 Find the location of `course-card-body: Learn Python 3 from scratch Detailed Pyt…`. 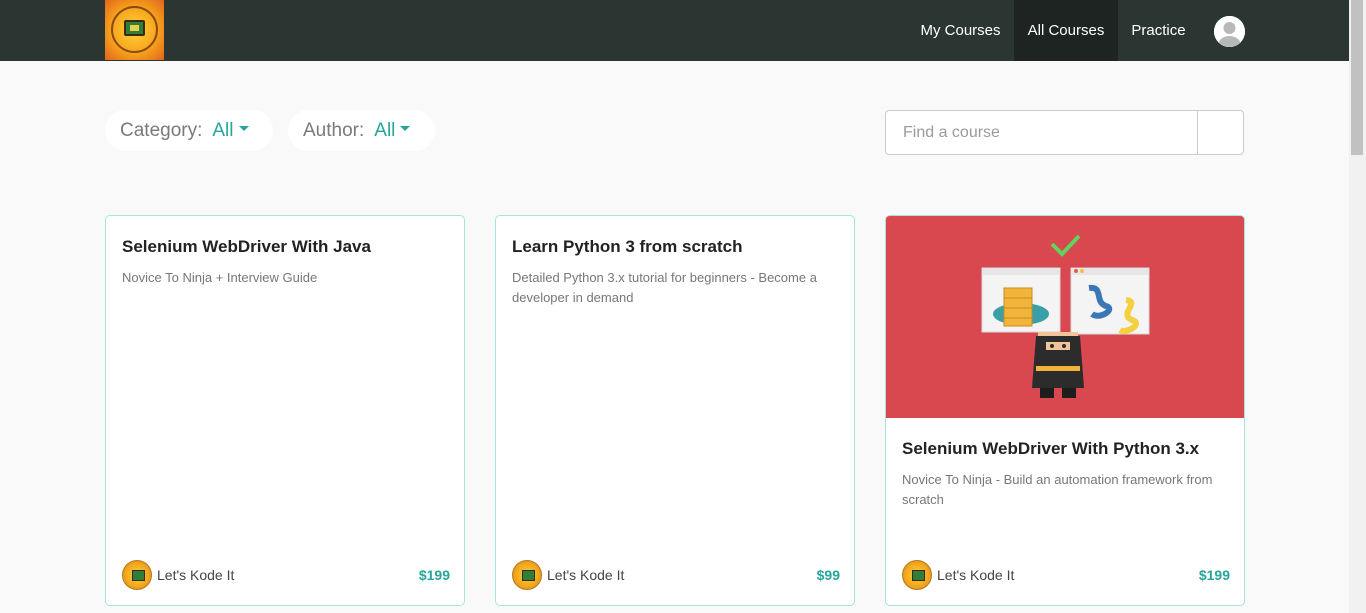

course-card-body: Learn Python 3 from scratch Detailed Pyt… is located at coordinates (675, 272).